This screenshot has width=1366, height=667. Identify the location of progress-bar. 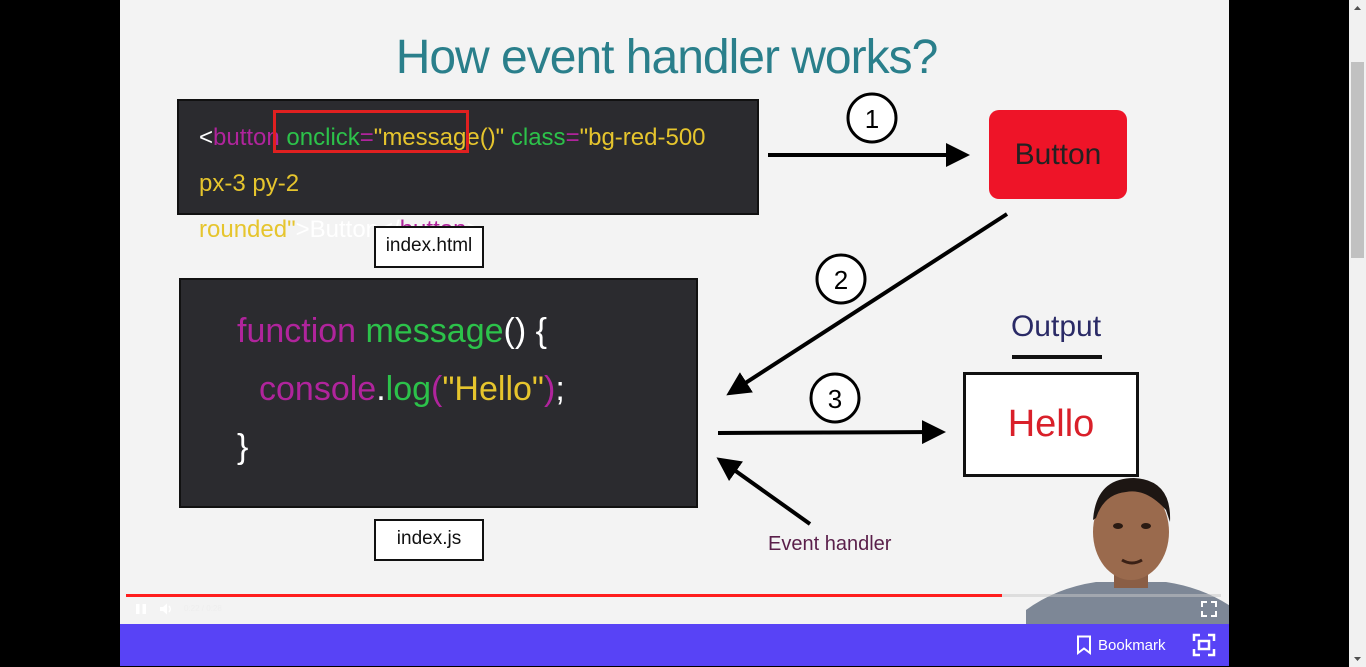
(673, 595).